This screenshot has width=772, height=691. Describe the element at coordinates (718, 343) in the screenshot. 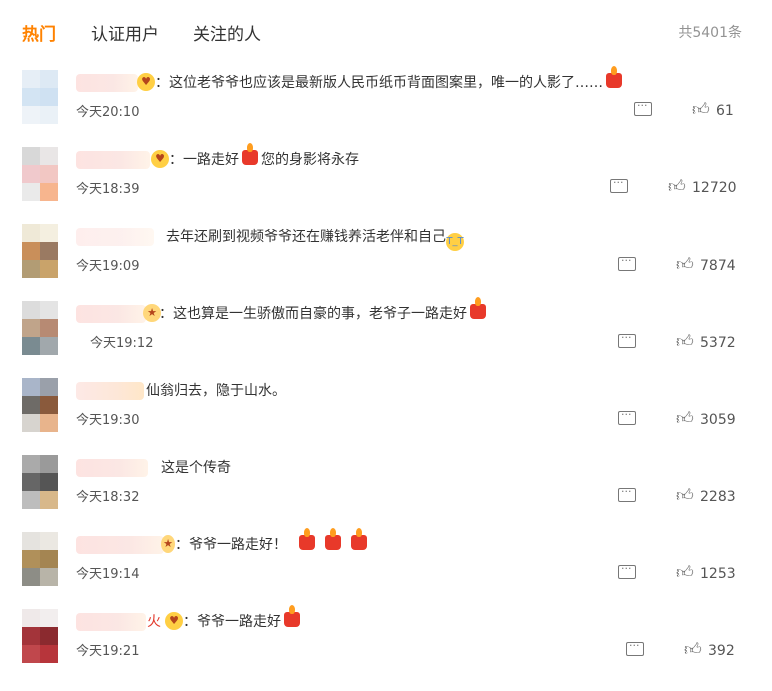

I see `like-count: 5372` at that location.